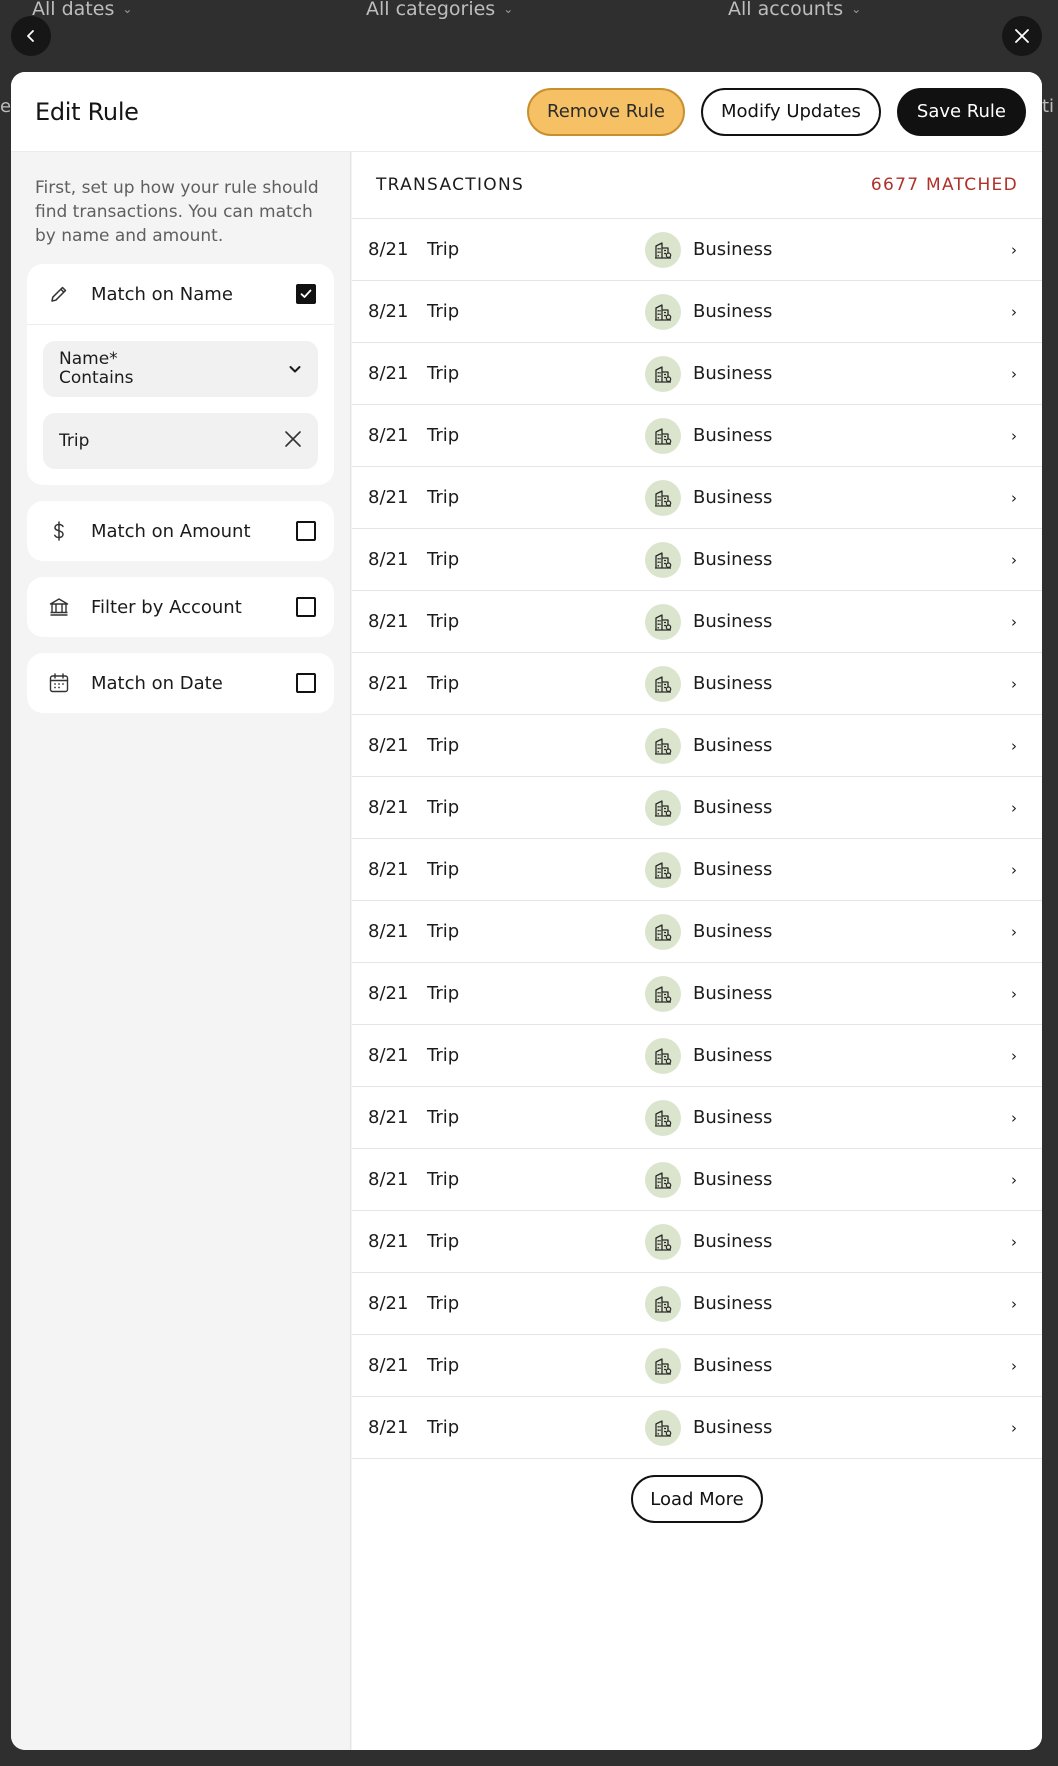  I want to click on match-date-label: Match on Date, so click(157, 683).